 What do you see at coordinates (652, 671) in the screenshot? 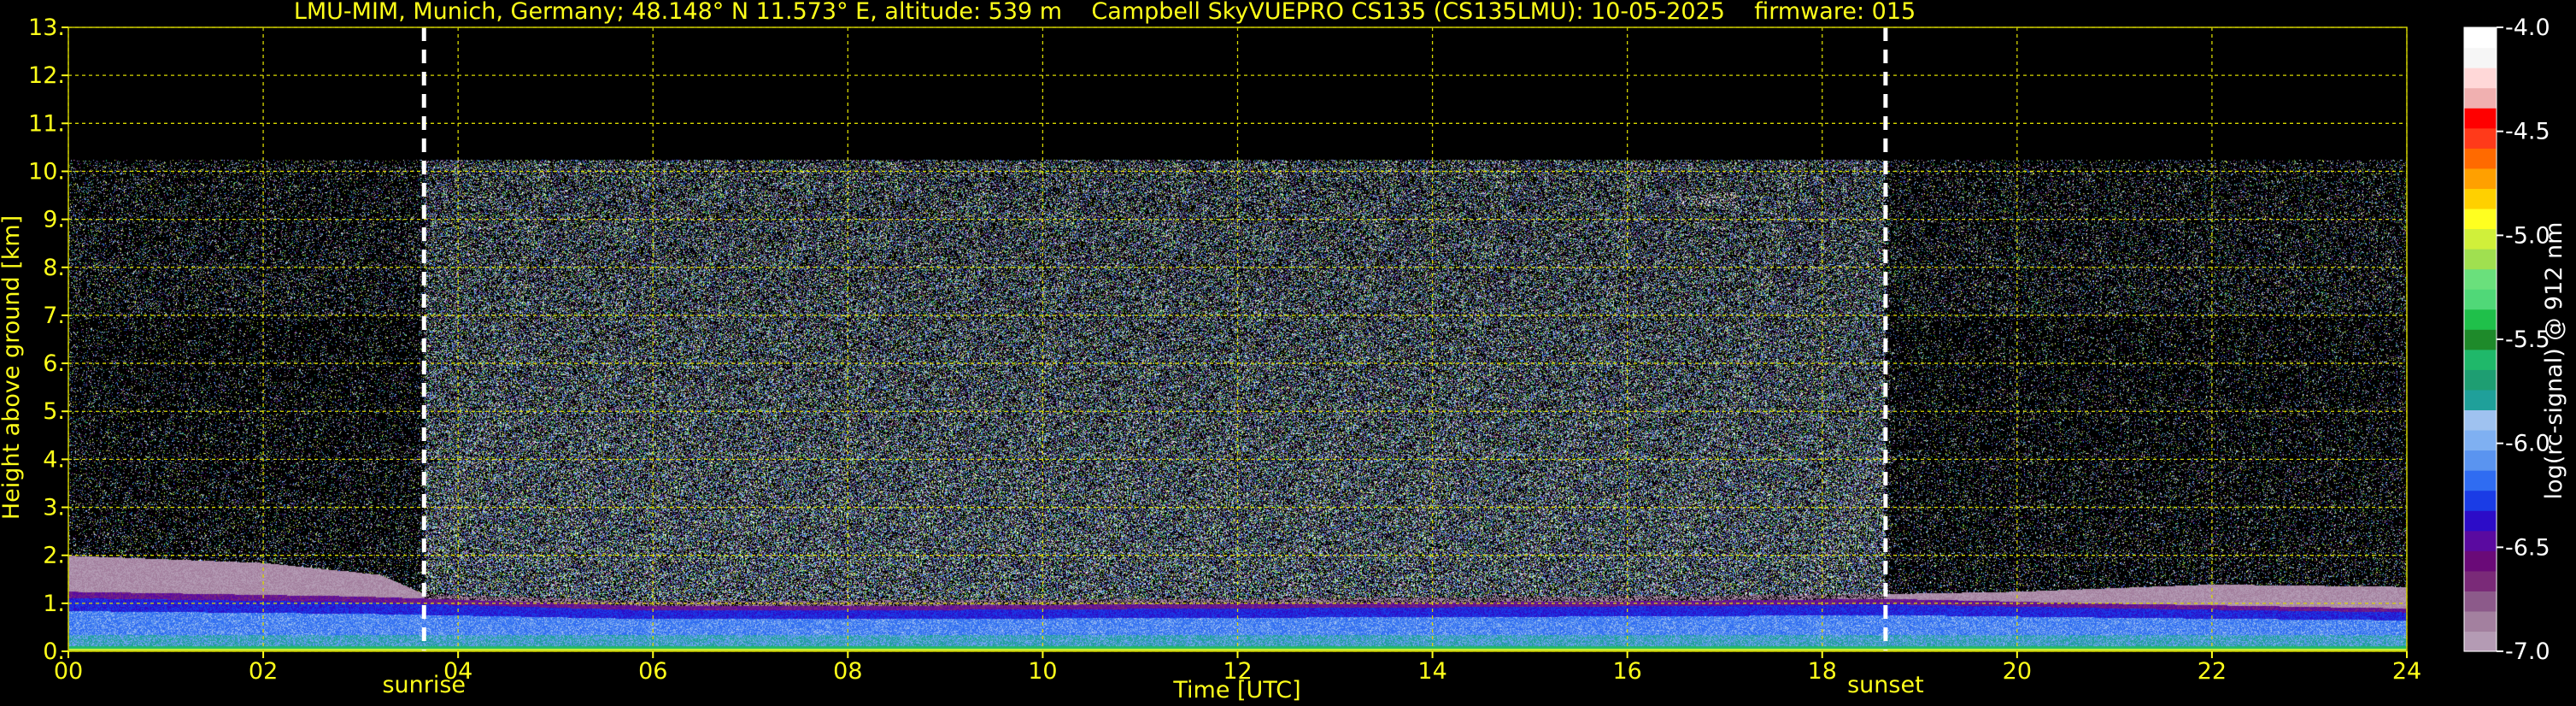
I see `x-tick-label: 06` at bounding box center [652, 671].